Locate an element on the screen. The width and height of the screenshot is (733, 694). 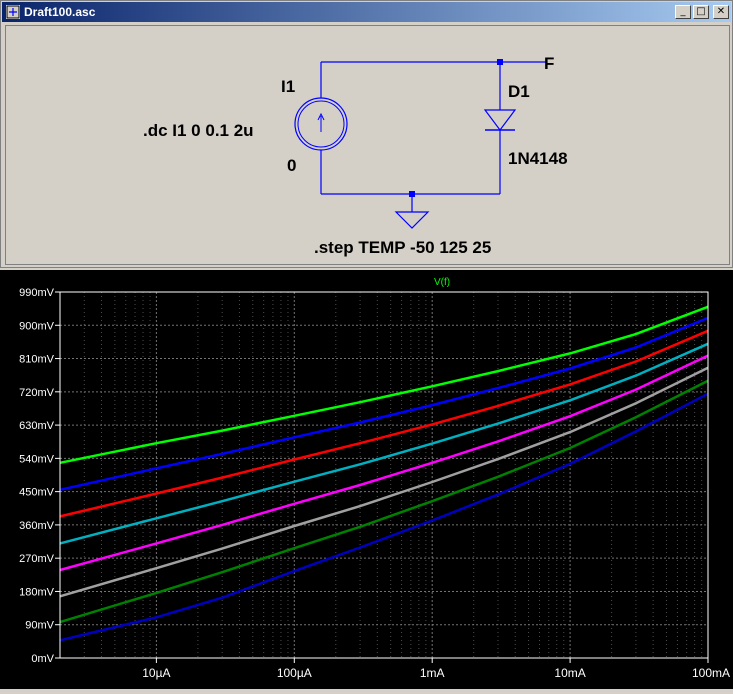
dc-directive: .dc I1 0 0.1 2u is located at coordinates (198, 130).